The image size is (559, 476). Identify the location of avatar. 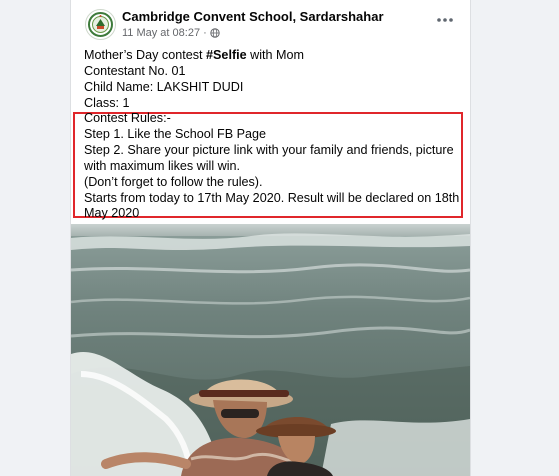
(100, 24).